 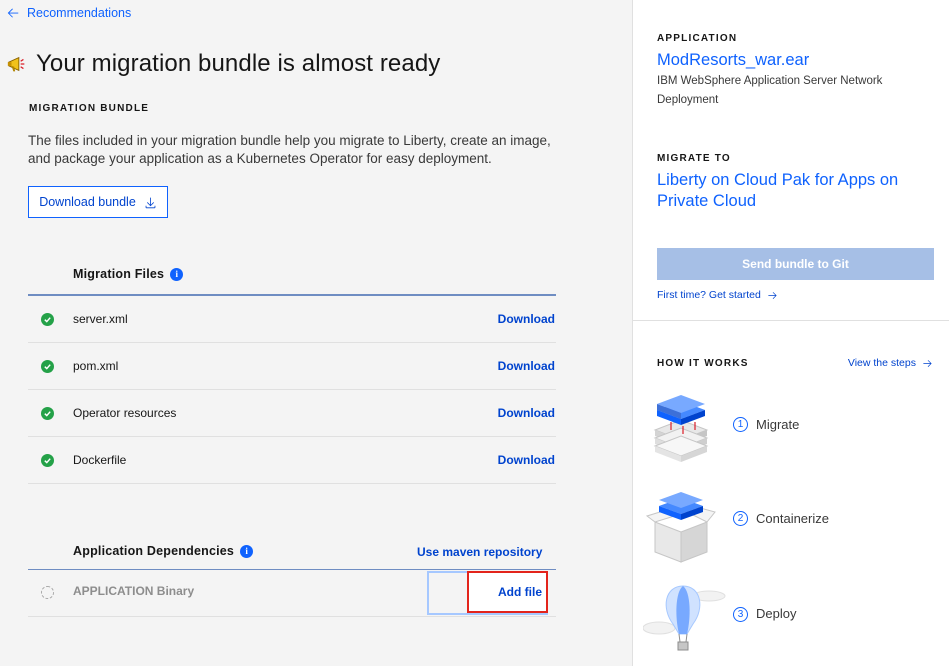 What do you see at coordinates (292, 460) in the screenshot?
I see `file-row: Dockerfile Download` at bounding box center [292, 460].